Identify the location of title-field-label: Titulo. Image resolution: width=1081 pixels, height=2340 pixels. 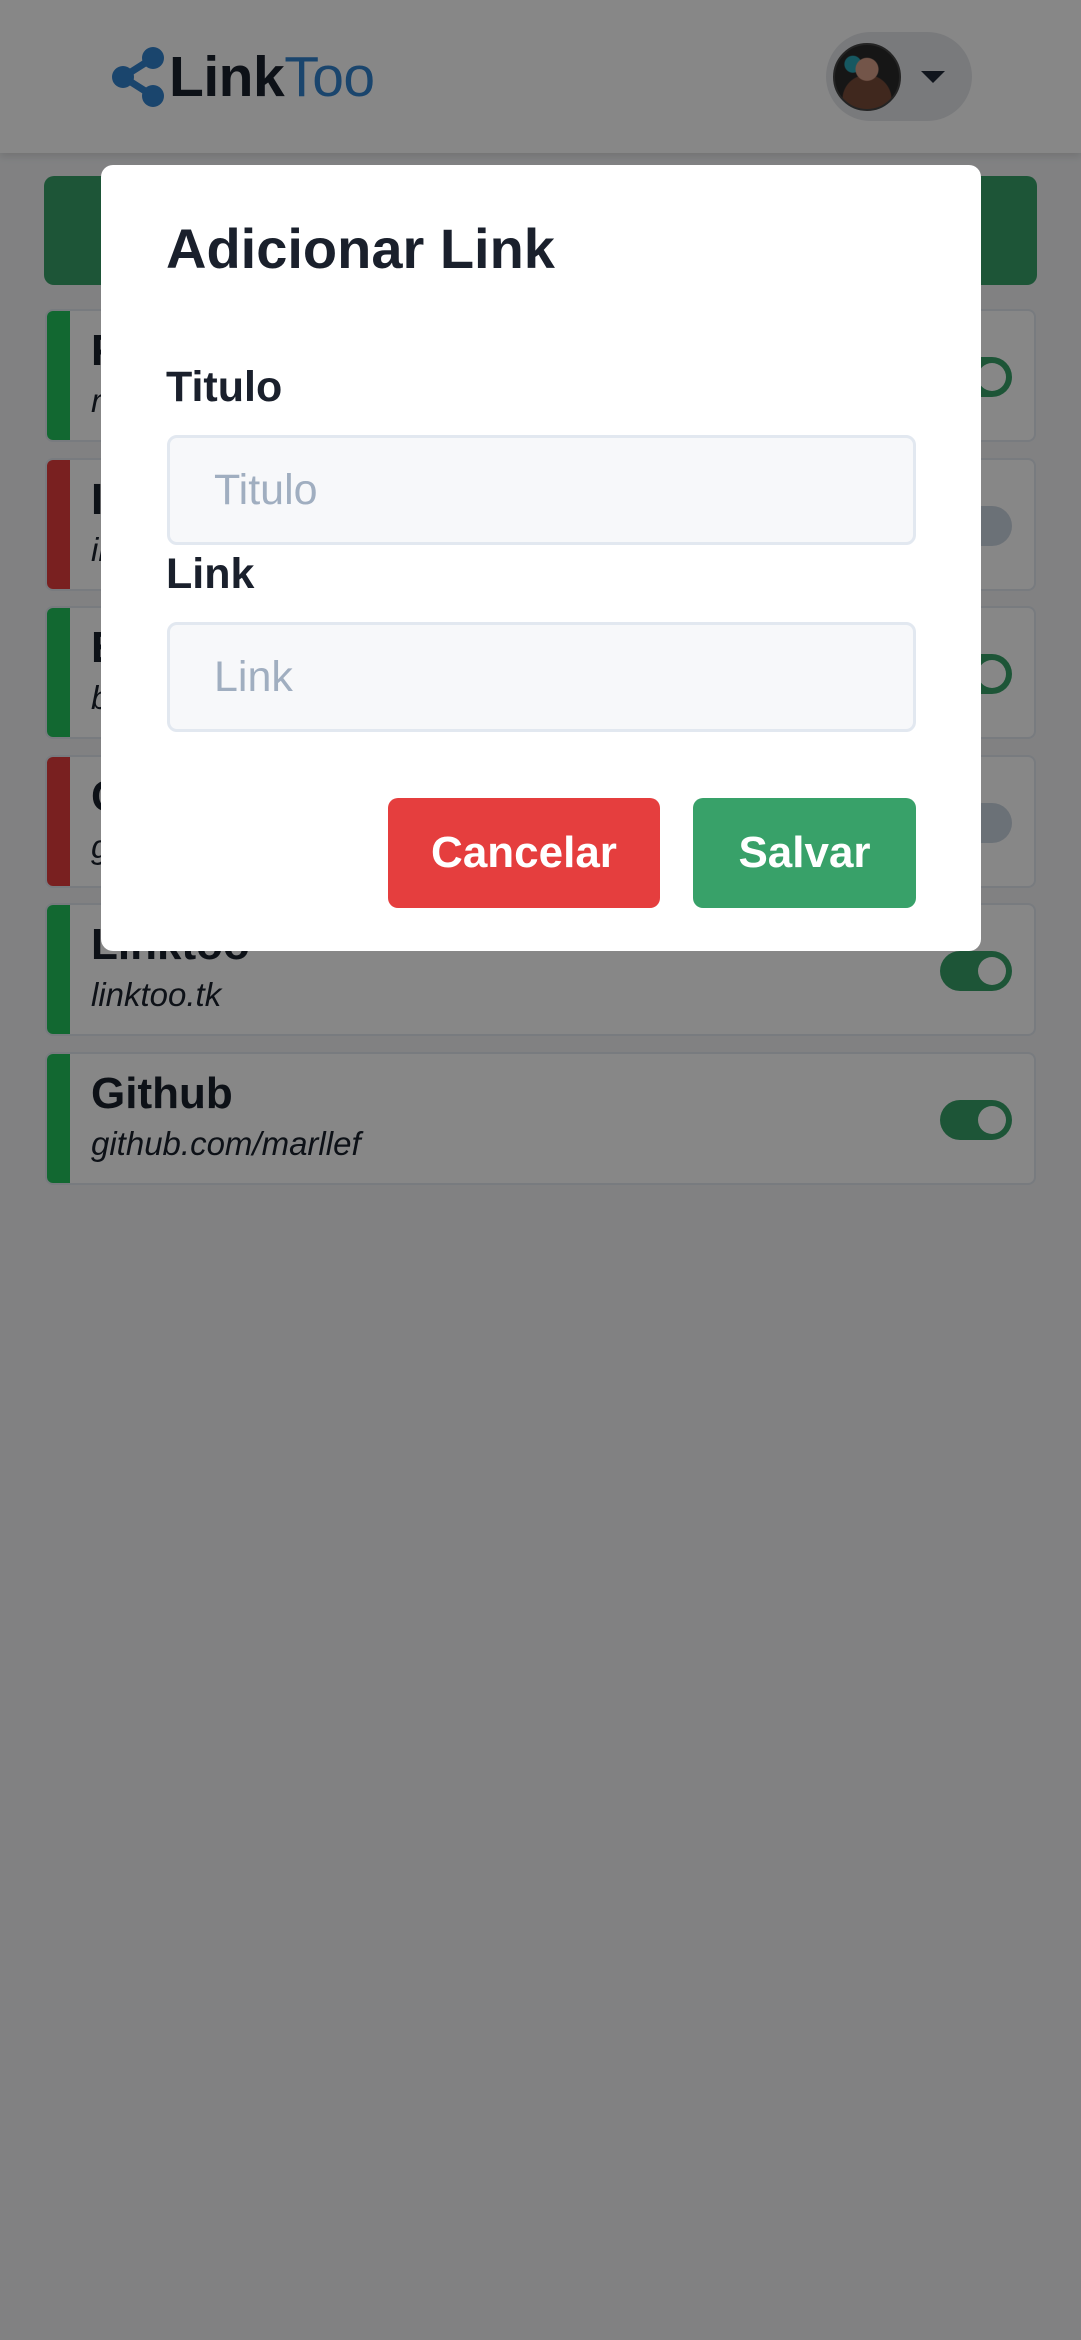
(224, 387).